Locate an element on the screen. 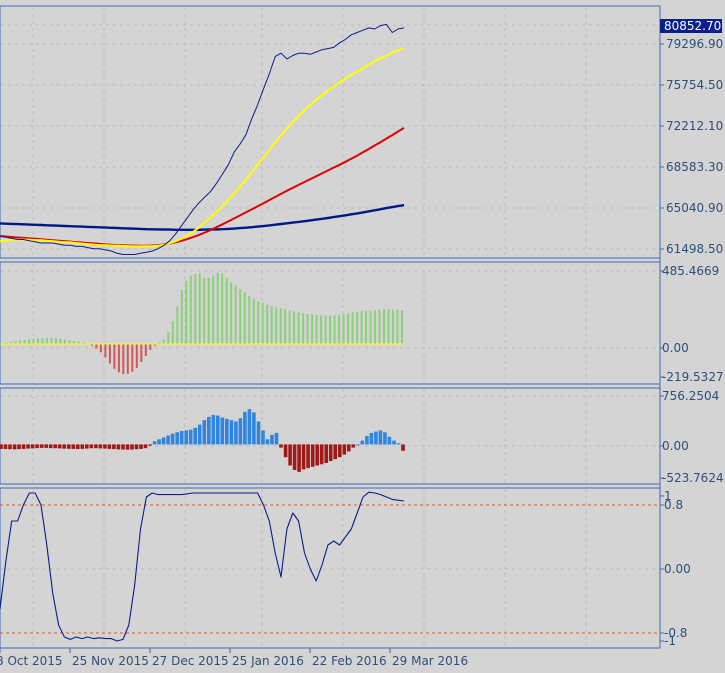 The width and height of the screenshot is (725, 673). current-price-label: 80852.70 is located at coordinates (692, 26).